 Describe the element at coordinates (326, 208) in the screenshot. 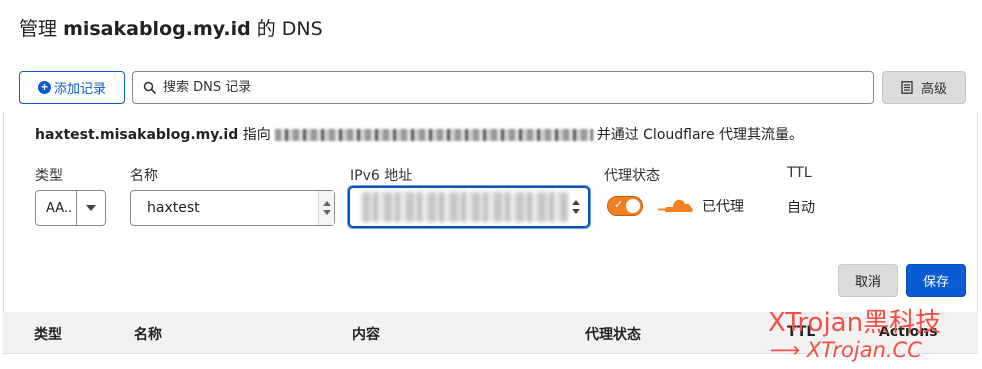

I see `name-stepper` at that location.